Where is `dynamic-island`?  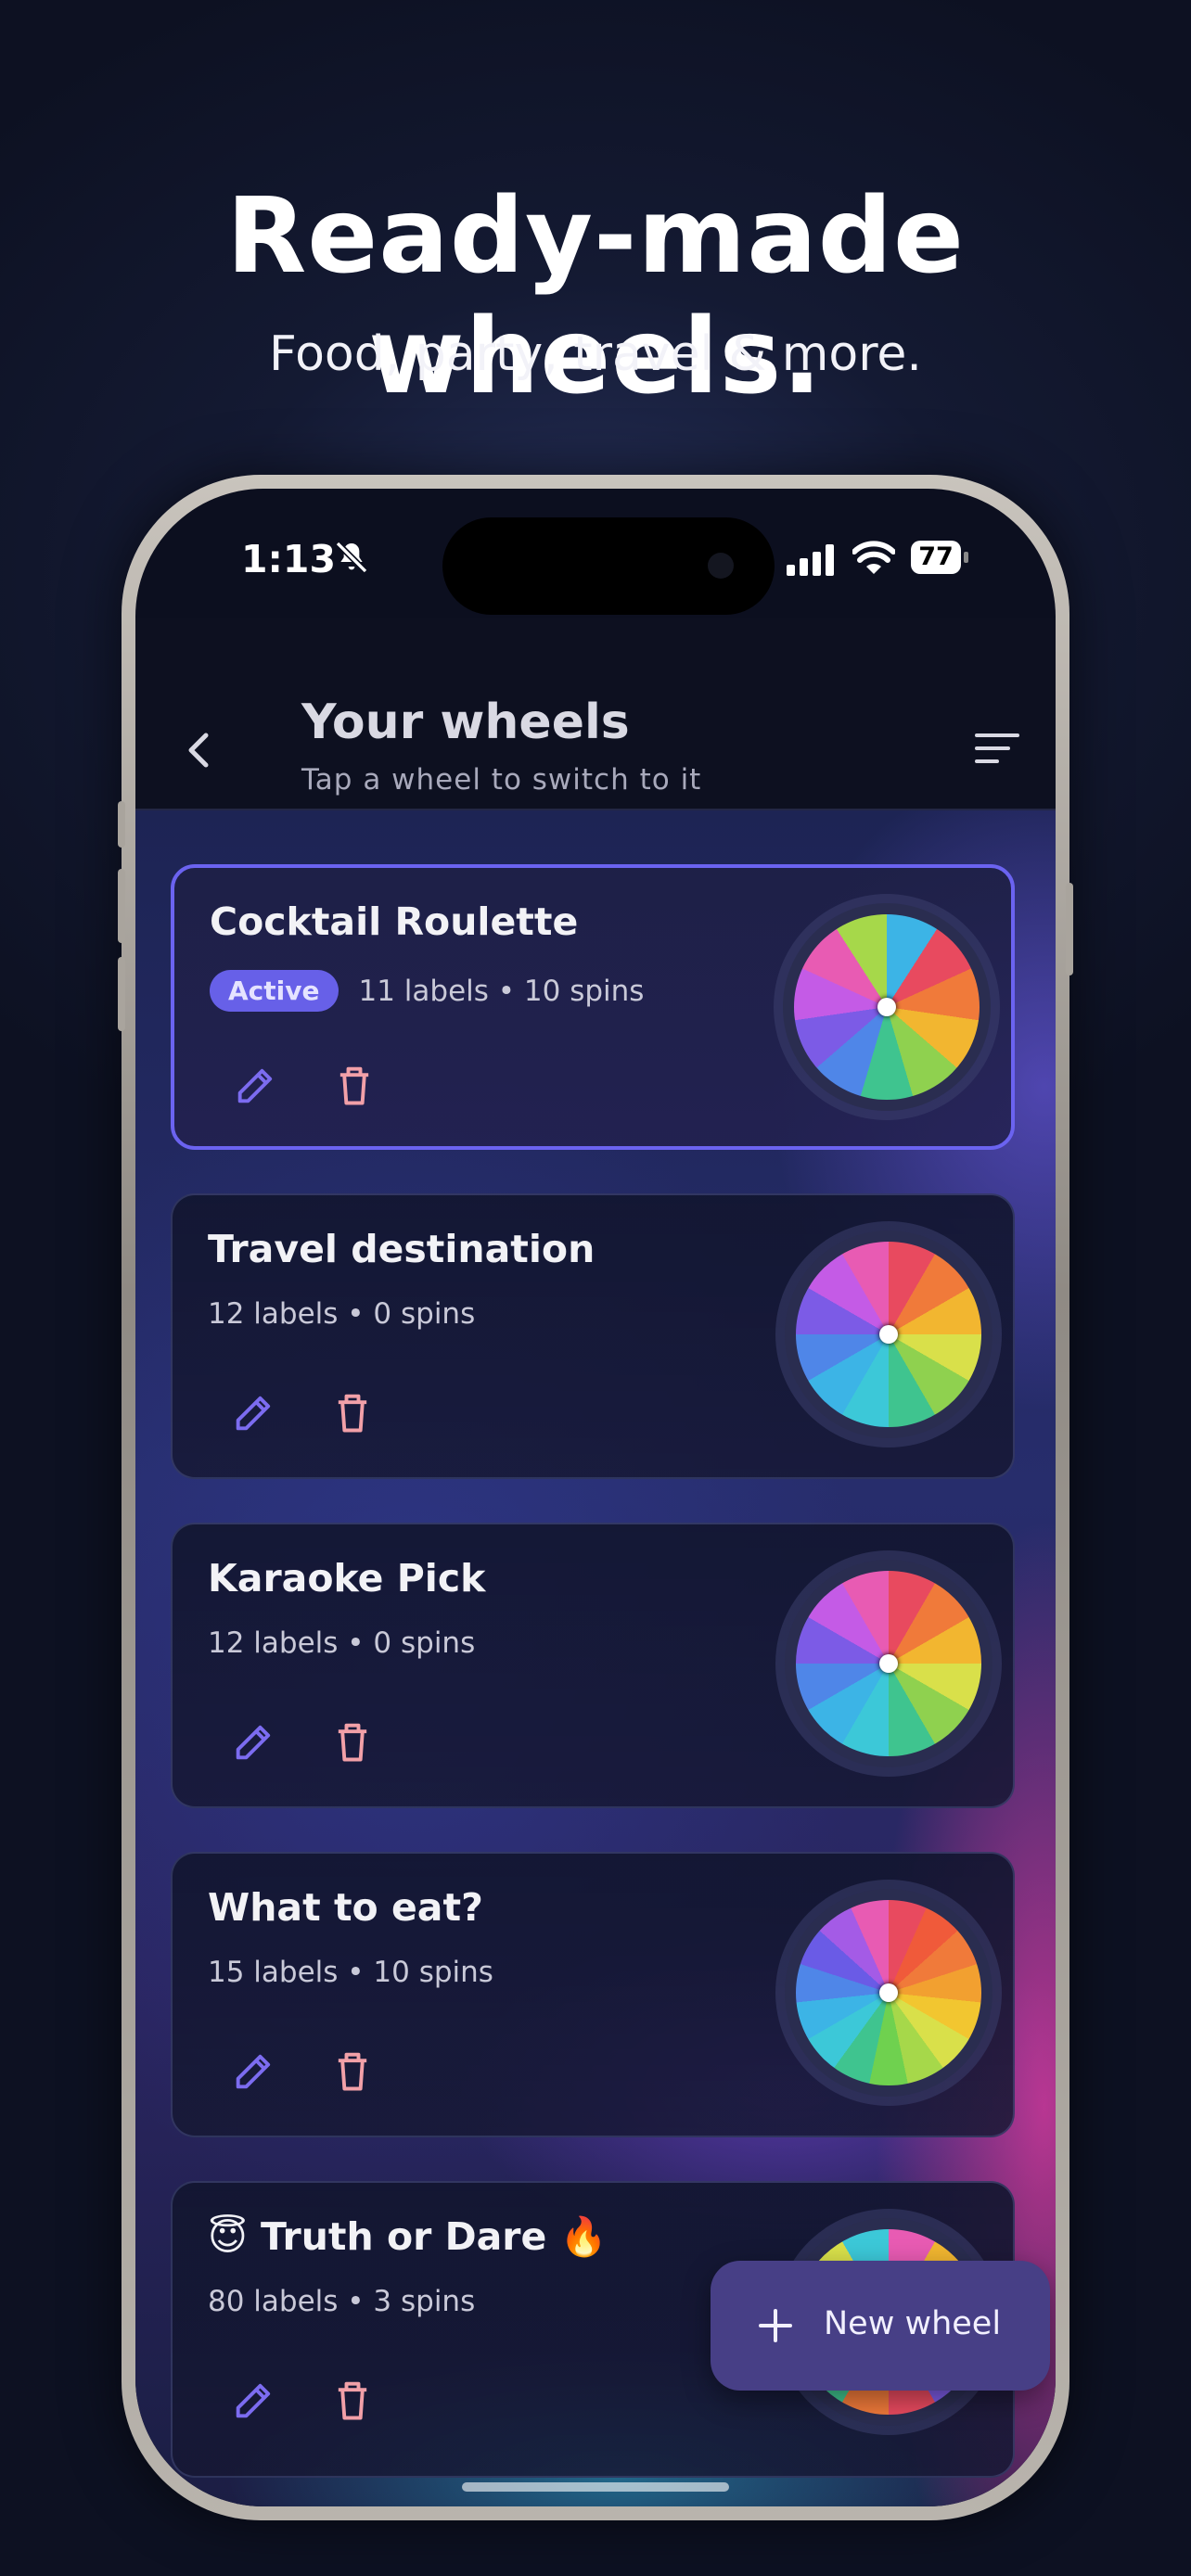 dynamic-island is located at coordinates (608, 566).